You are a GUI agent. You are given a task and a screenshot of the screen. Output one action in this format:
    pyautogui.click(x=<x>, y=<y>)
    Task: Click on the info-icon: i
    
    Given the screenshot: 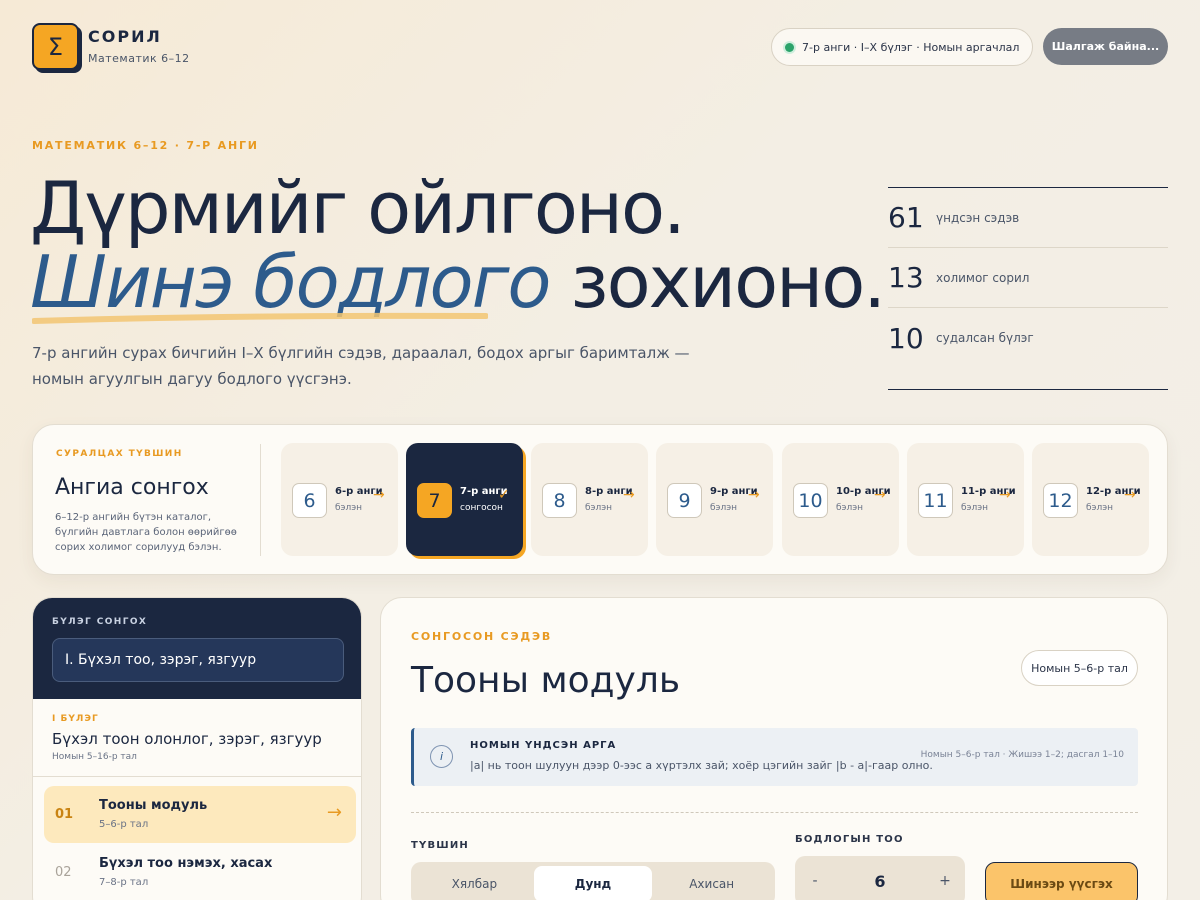 What is the action you would take?
    pyautogui.click(x=441, y=756)
    